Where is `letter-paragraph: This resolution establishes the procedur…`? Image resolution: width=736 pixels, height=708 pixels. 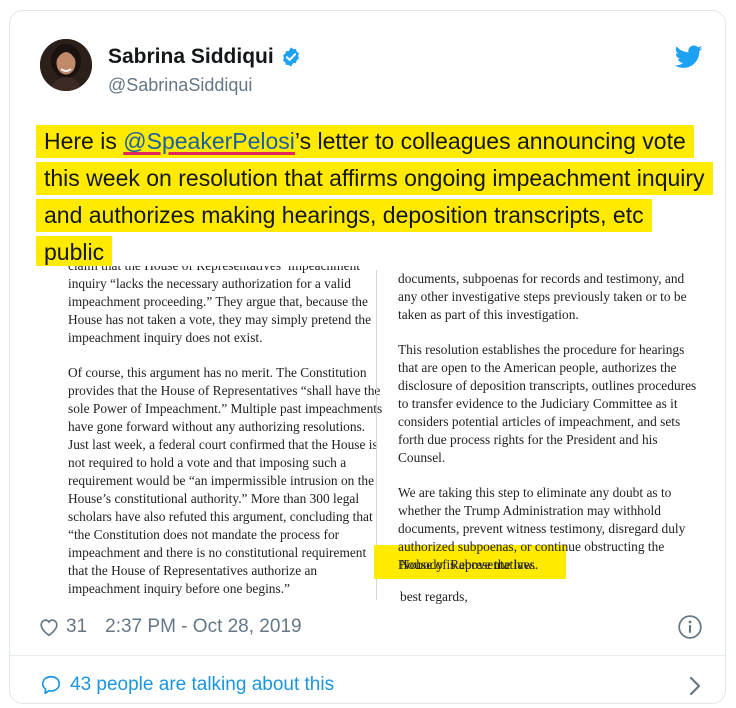 letter-paragraph: This resolution establishes the procedur… is located at coordinates (547, 403).